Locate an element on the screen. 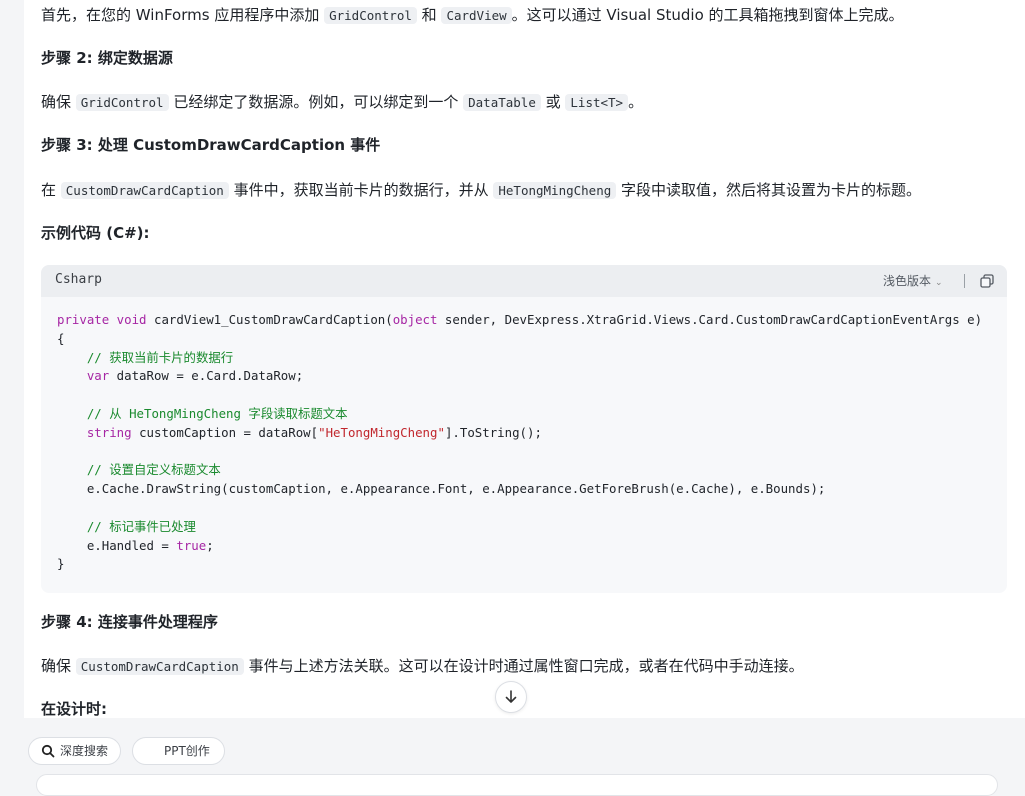  code-line: // 设置自定义标题文本 is located at coordinates (139, 470).